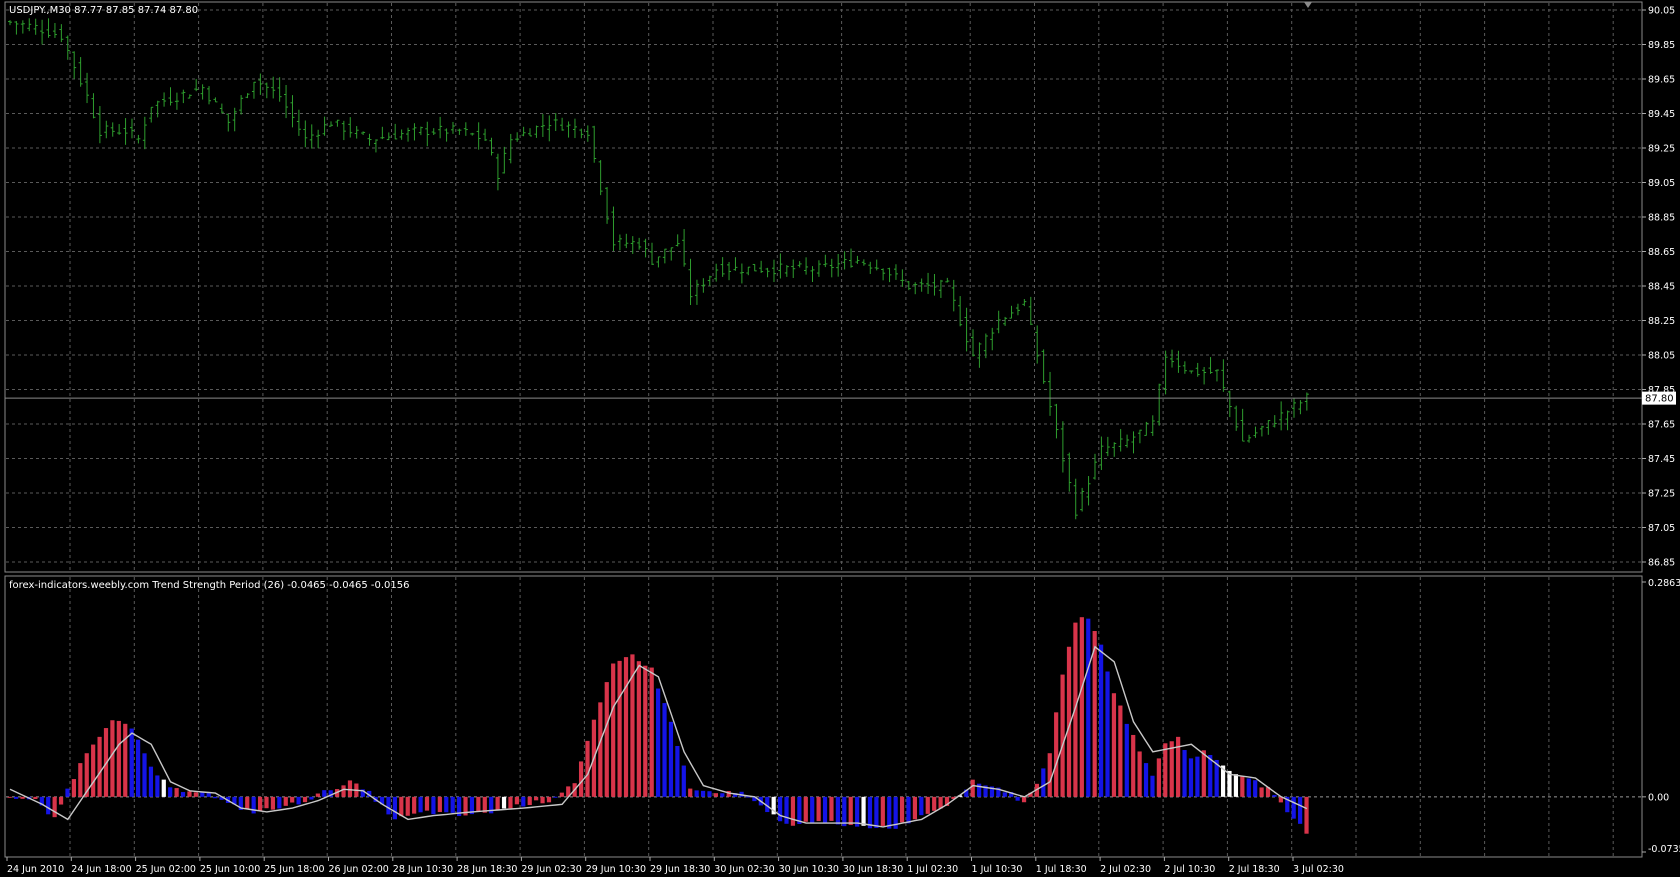 The width and height of the screenshot is (1680, 877). I want to click on x-tick-label: 2 Jul 02:30, so click(1125, 869).